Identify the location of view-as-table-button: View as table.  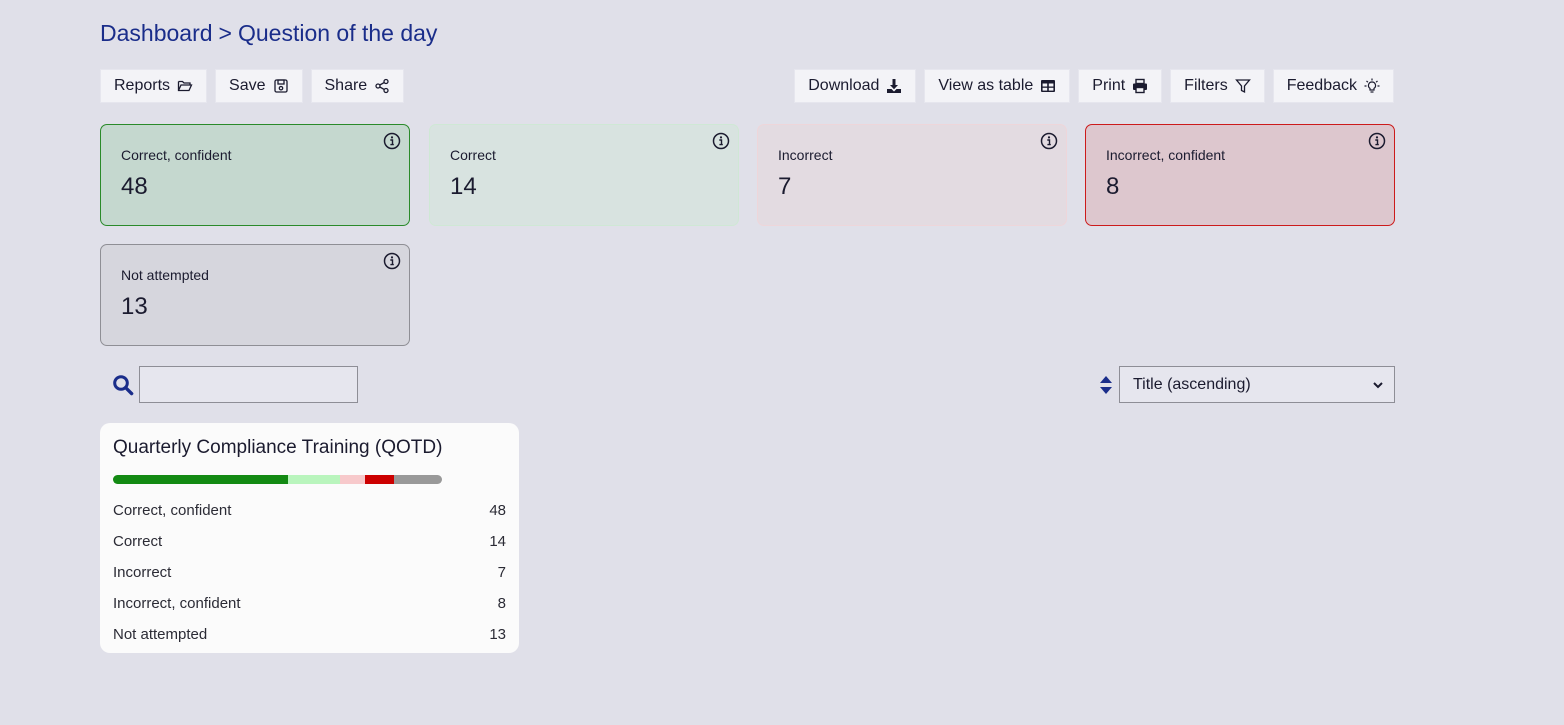
(997, 86).